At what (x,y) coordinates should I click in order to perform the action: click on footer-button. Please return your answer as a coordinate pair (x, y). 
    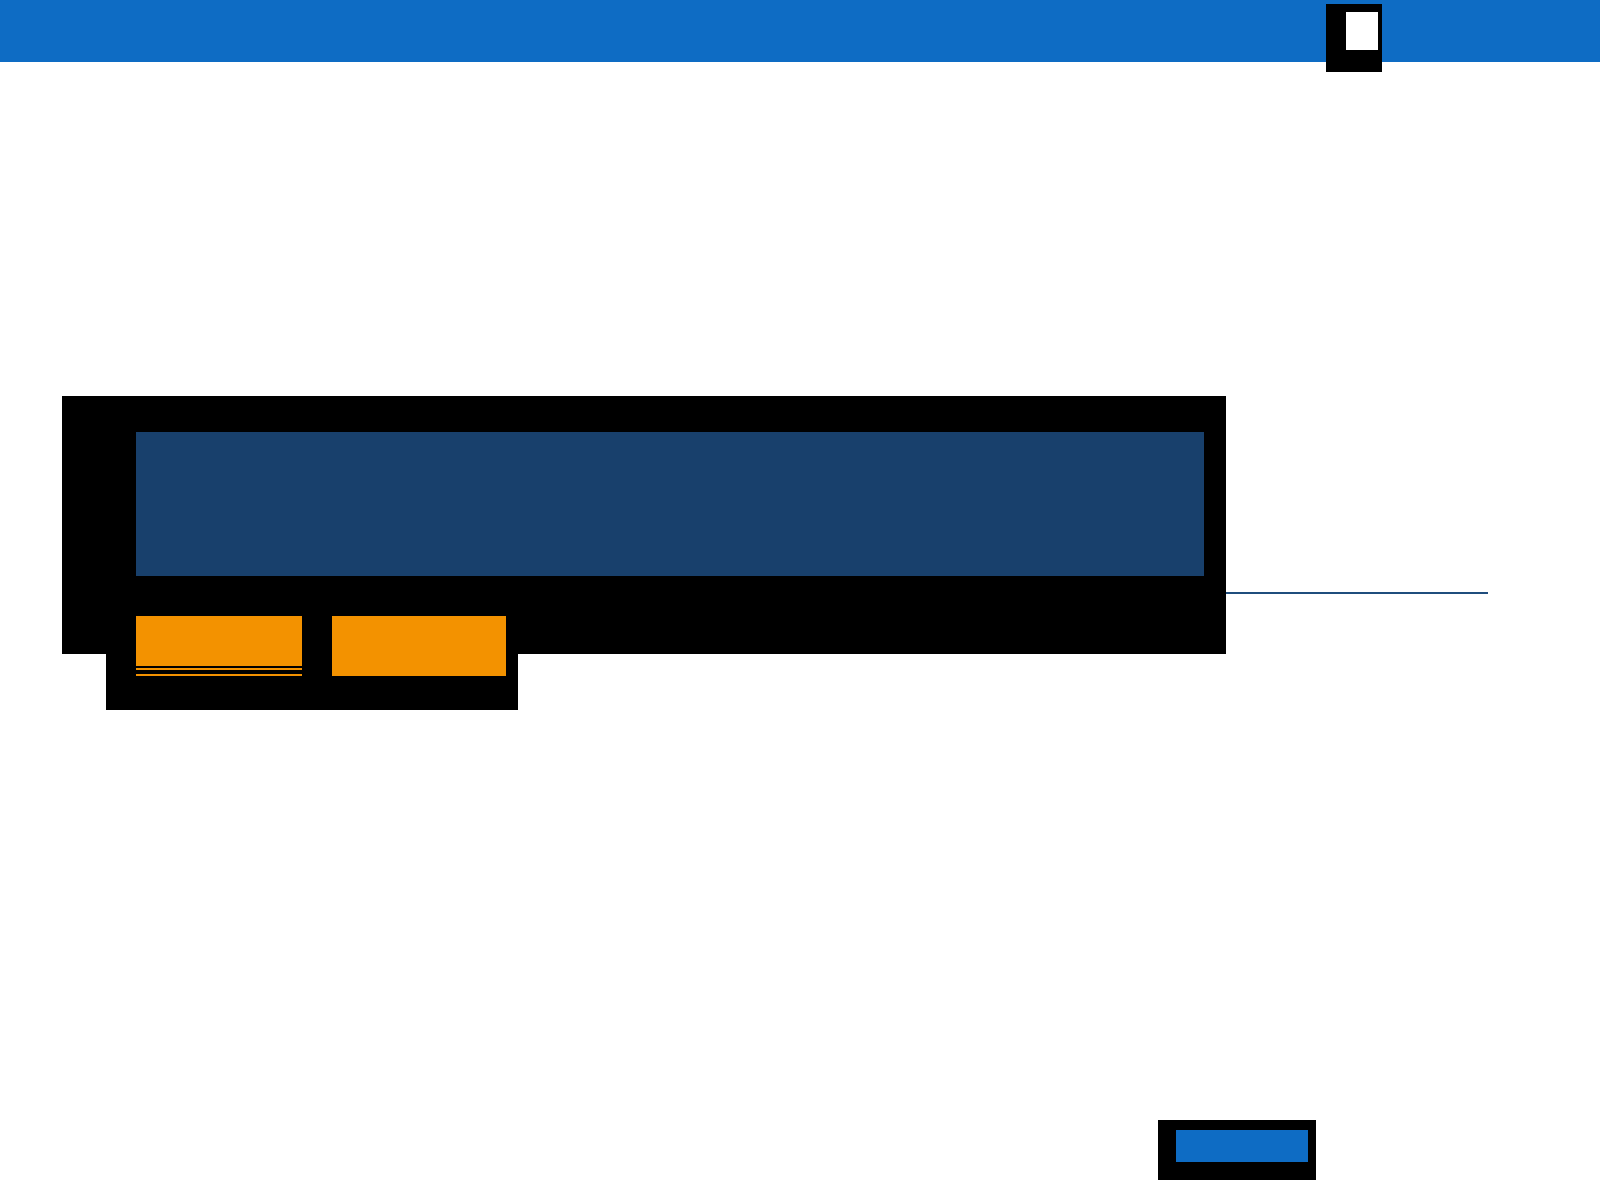
    Looking at the image, I should click on (1237, 1150).